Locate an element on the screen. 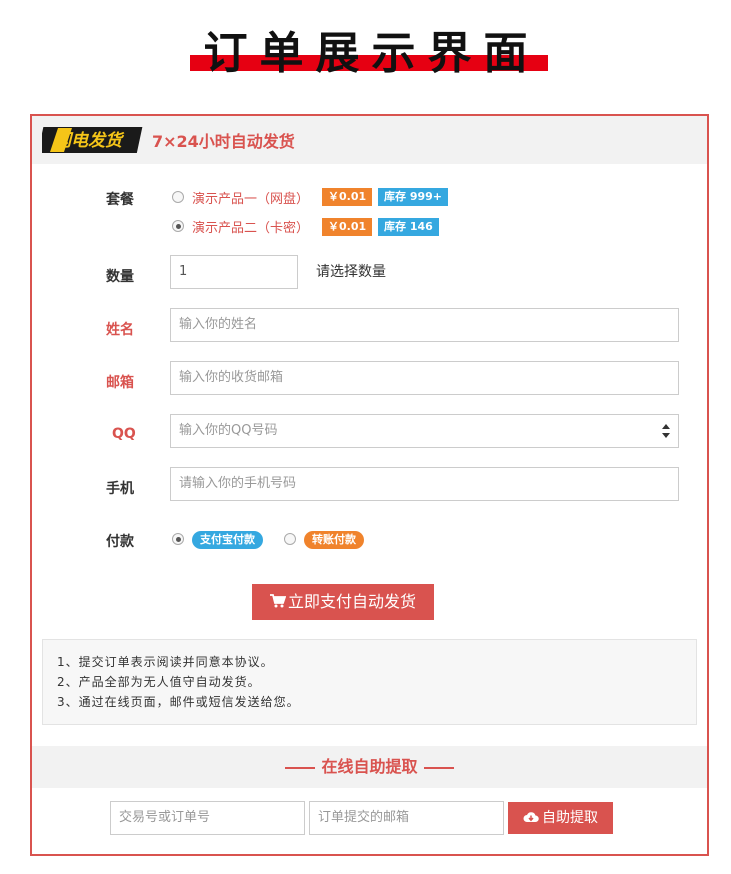 The width and height of the screenshot is (731, 874). header-subtitle: 7×24小时自动发货 is located at coordinates (223, 141).